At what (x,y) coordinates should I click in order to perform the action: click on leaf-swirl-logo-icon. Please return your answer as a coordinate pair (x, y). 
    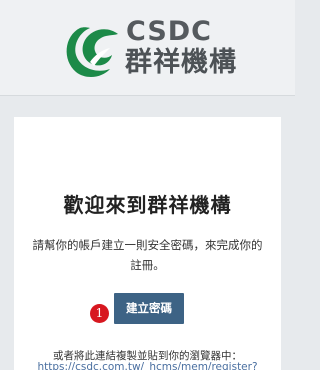
    Looking at the image, I should click on (92, 52).